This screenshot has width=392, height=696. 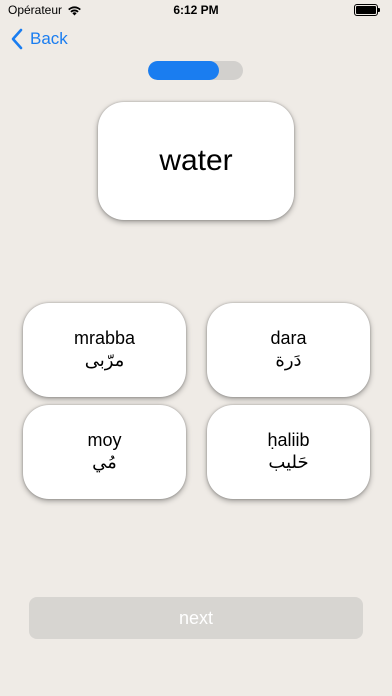 I want to click on option-arabic: مُي, so click(x=104, y=462).